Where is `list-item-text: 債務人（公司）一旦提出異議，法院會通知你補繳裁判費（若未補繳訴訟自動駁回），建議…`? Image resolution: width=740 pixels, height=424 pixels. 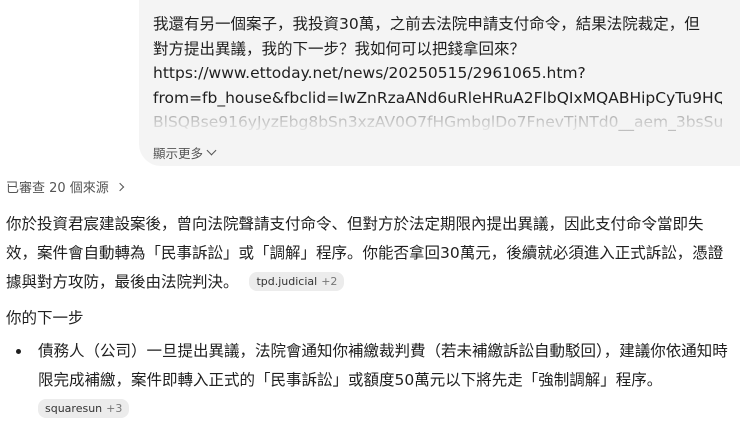 list-item-text: 債務人（公司）一旦提出異議，法院會通知你補繳裁判費（若未補繳訴訟自動駁回），建議… is located at coordinates (383, 365).